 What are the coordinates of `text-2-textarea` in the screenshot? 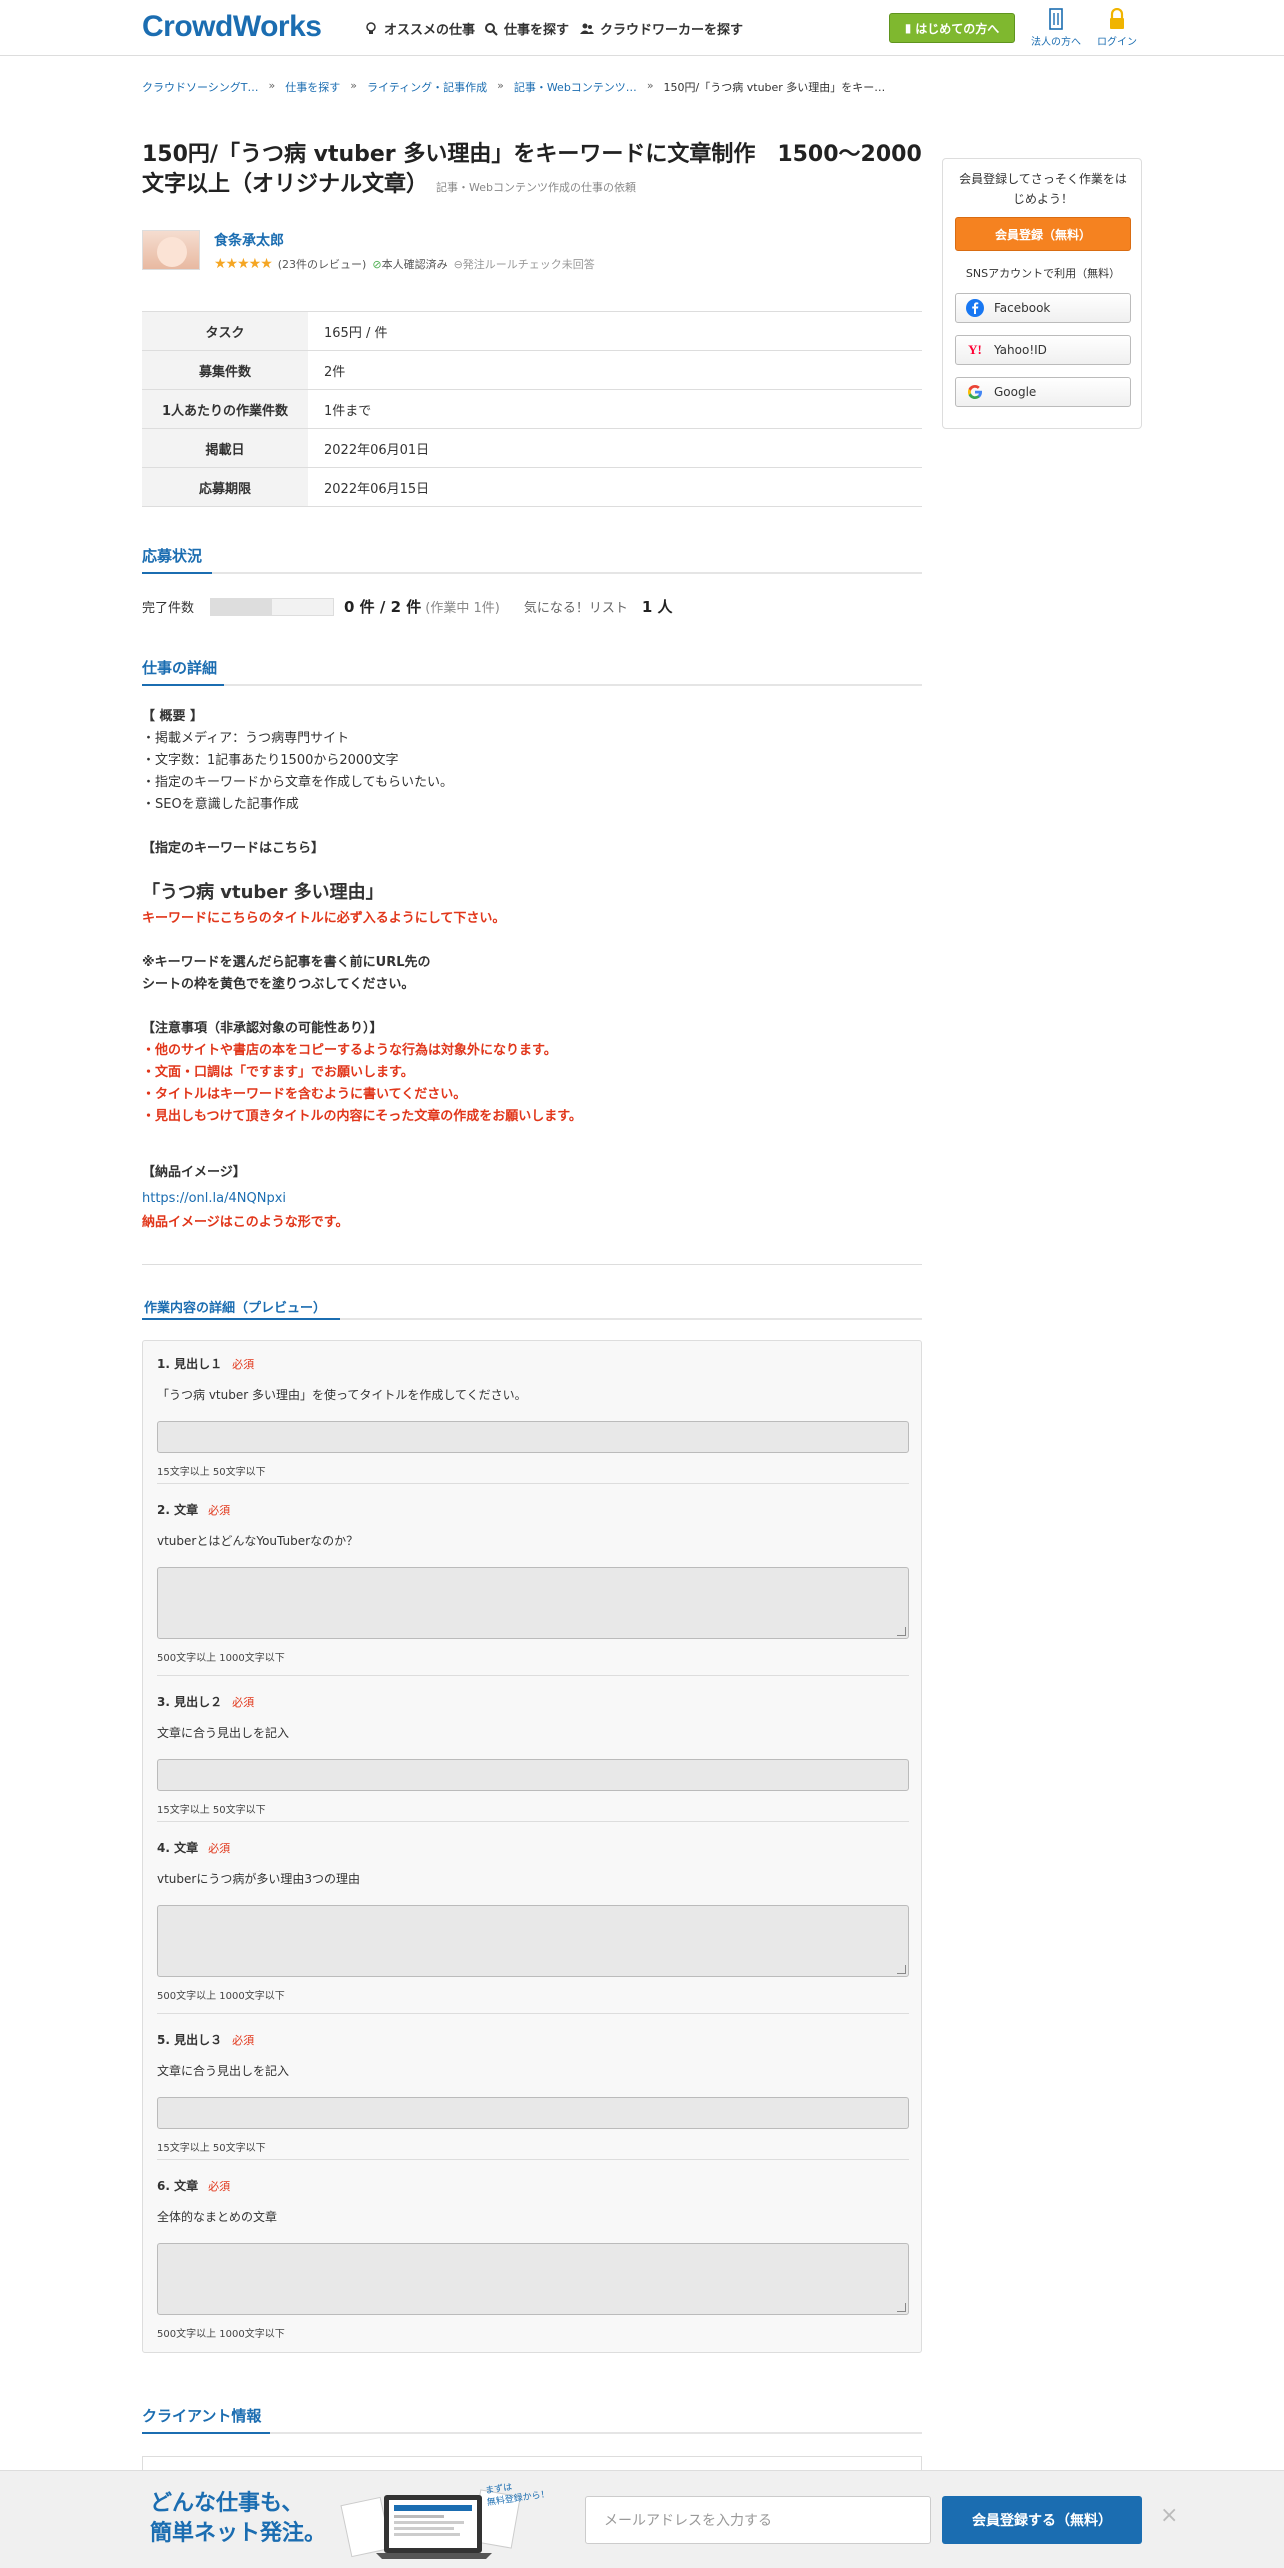 It's located at (533, 1941).